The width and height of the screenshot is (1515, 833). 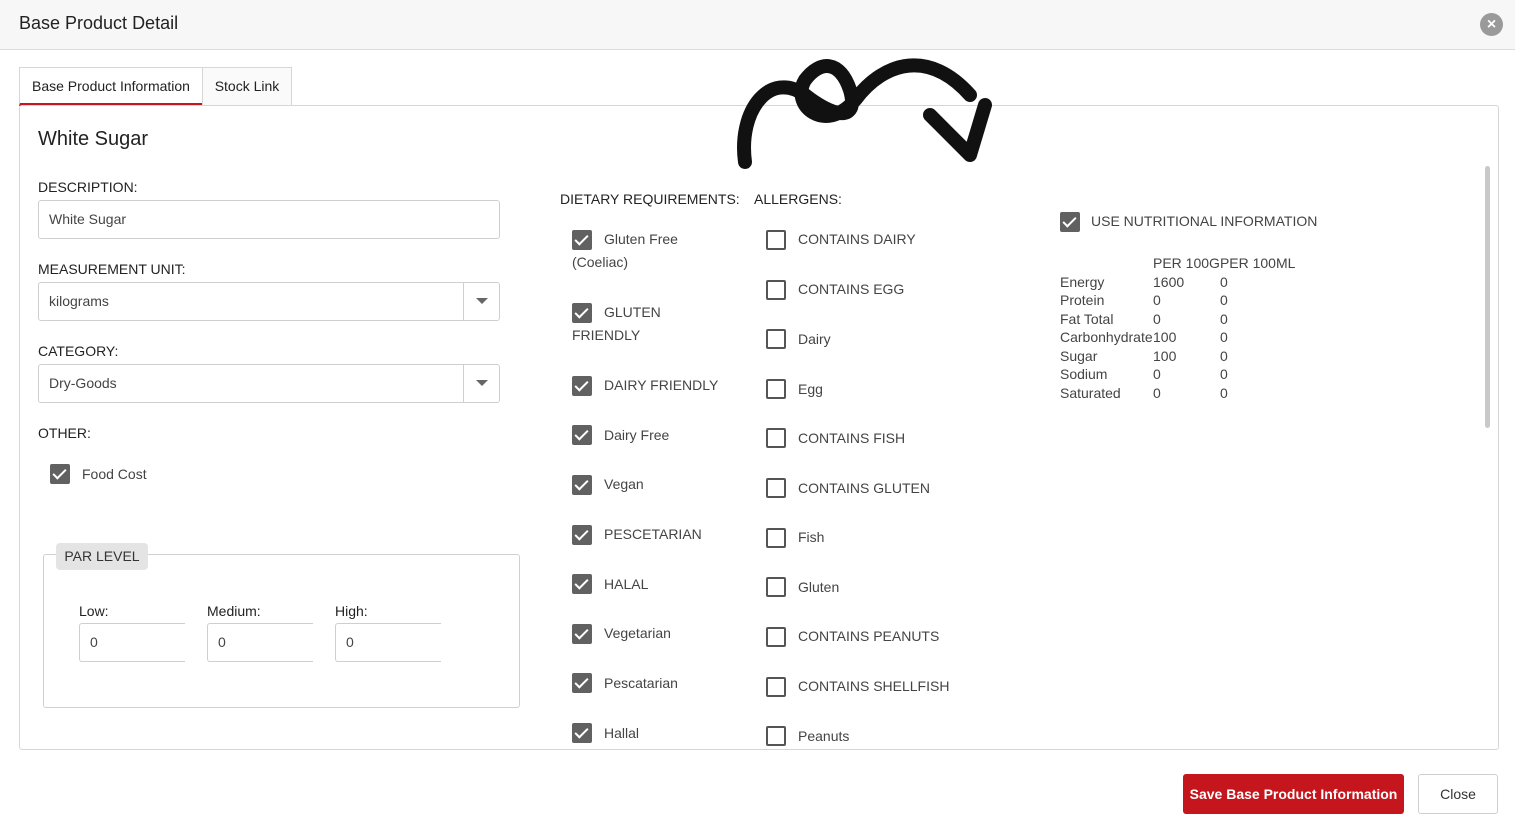 I want to click on dietary-label: Pescatarian, so click(x=641, y=683).